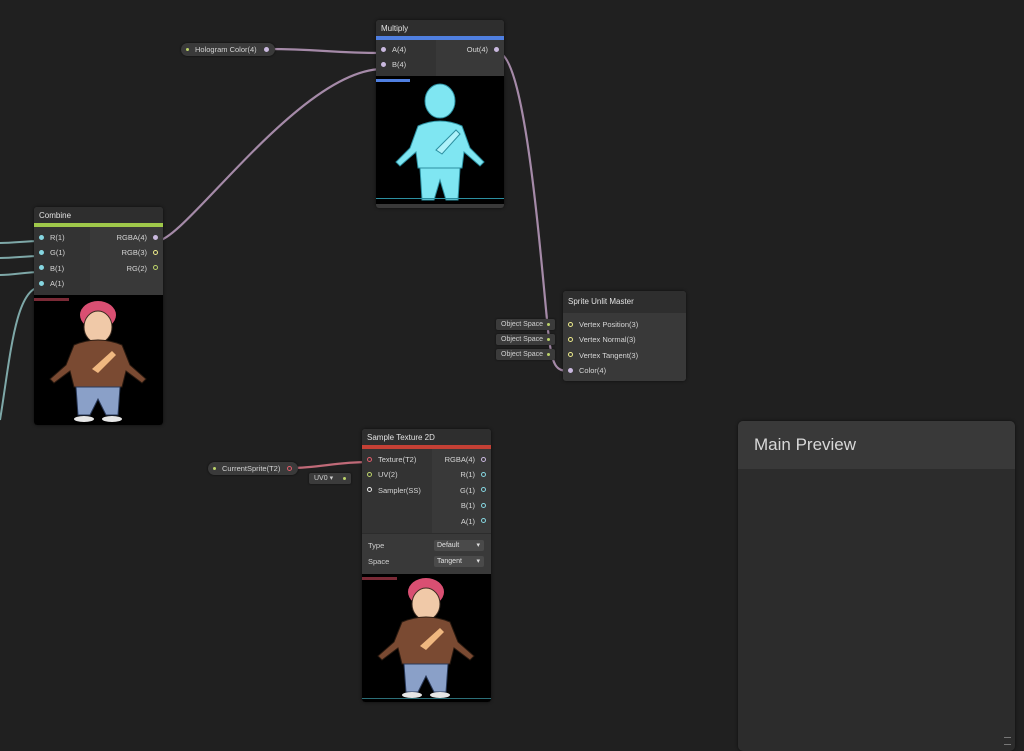 The image size is (1024, 751). What do you see at coordinates (329, 465) in the screenshot?
I see `wire-currentsprite-to-texture` at bounding box center [329, 465].